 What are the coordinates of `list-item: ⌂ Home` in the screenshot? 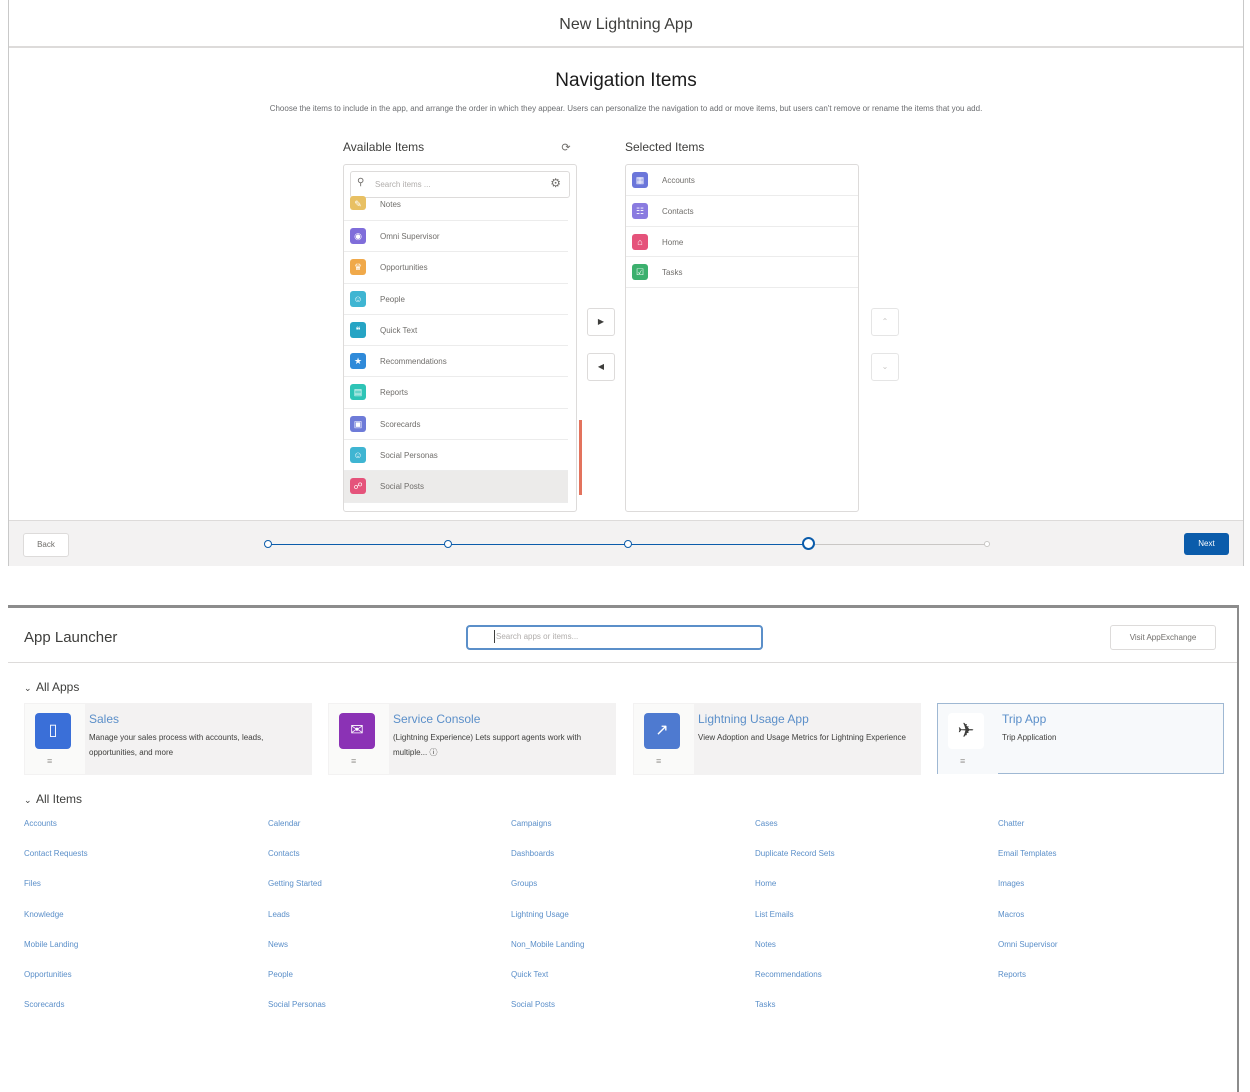 It's located at (742, 242).